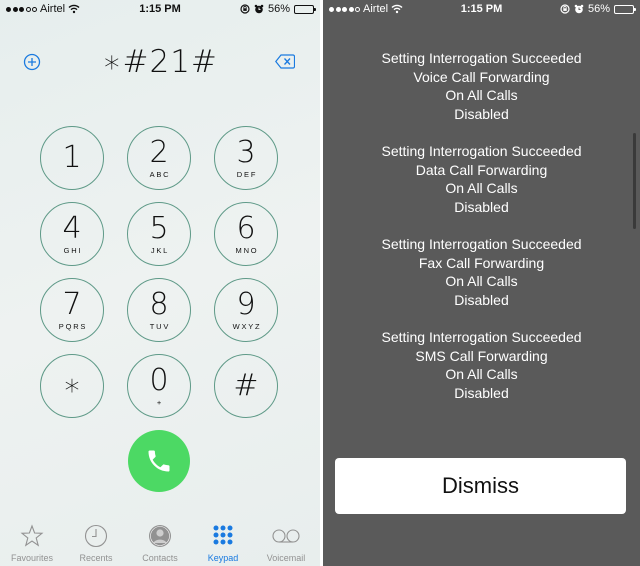 The width and height of the screenshot is (640, 566). Describe the element at coordinates (159, 152) in the screenshot. I see `key-digit: 2` at that location.